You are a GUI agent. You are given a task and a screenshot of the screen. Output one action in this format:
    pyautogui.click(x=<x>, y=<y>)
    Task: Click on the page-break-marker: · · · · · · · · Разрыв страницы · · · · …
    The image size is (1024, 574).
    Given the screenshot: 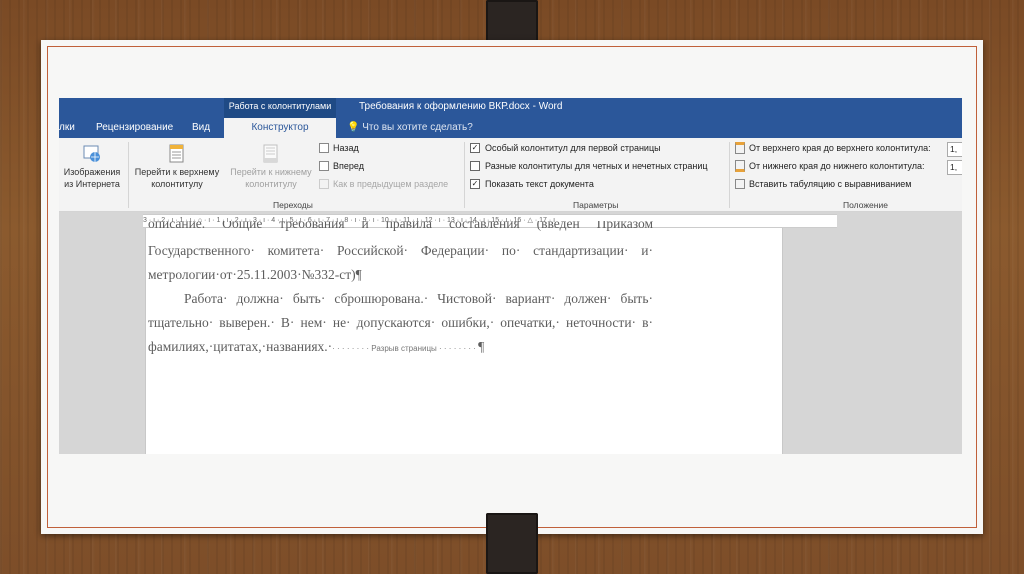 What is the action you would take?
    pyautogui.click(x=405, y=348)
    